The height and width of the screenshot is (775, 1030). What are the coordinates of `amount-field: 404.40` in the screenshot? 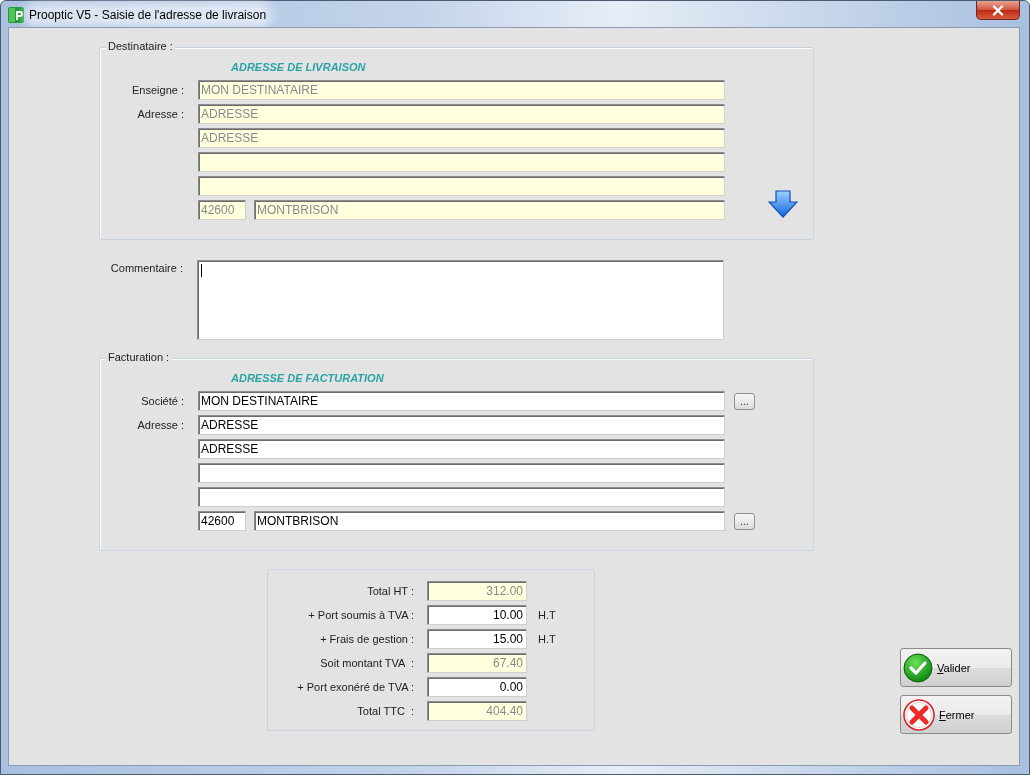 It's located at (477, 711).